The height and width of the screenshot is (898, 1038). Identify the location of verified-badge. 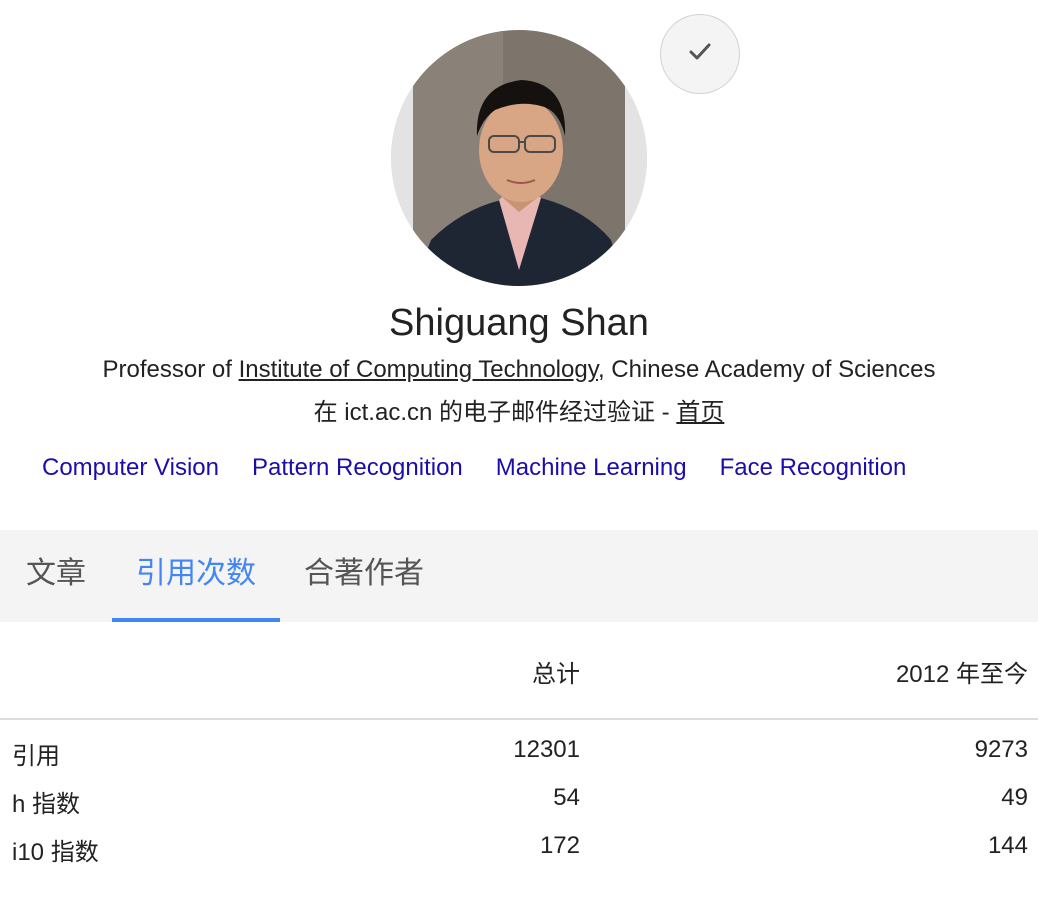
(700, 54).